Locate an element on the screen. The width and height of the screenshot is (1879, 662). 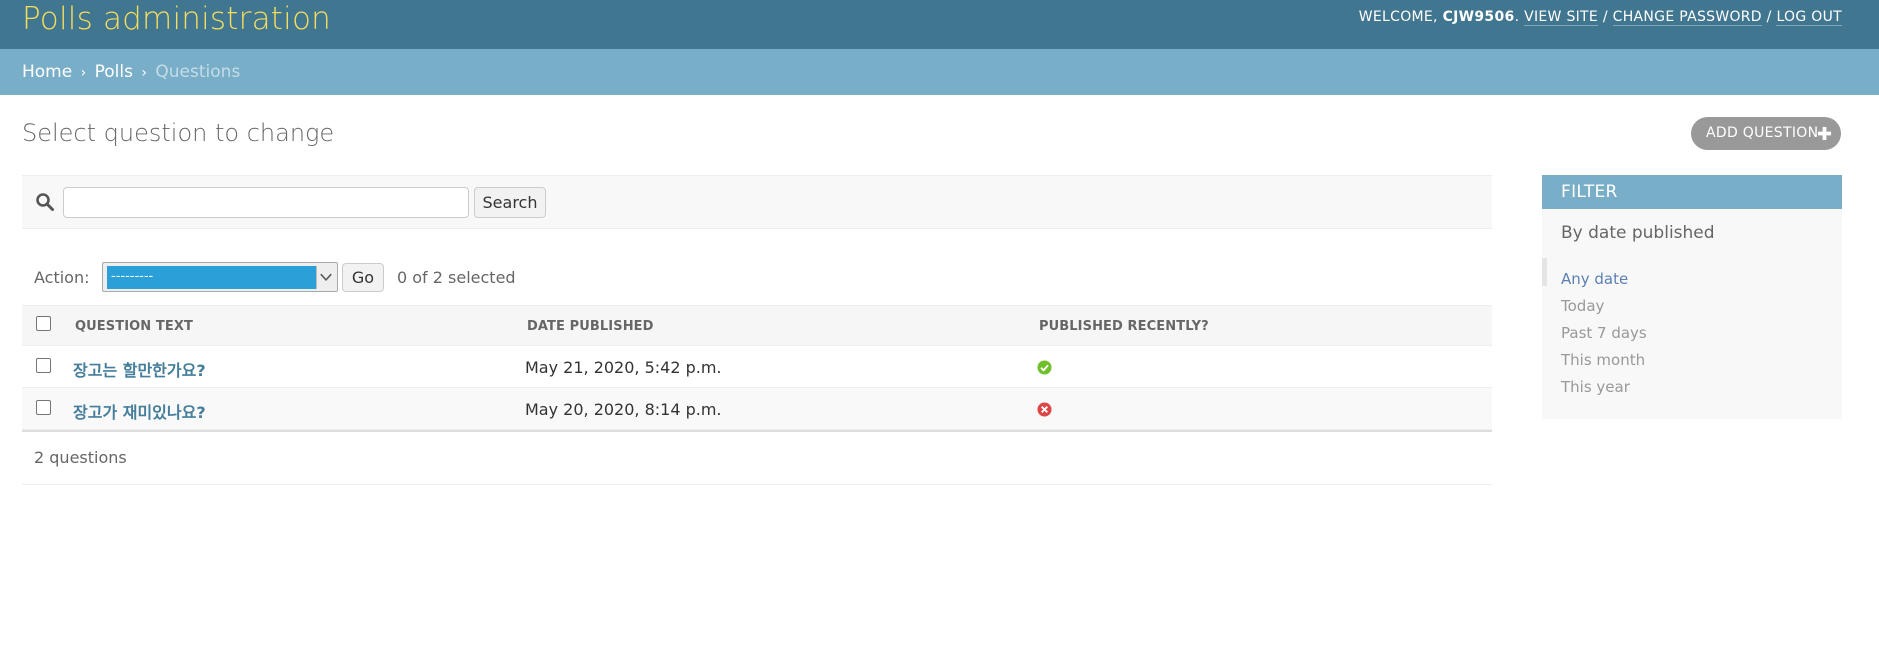
log-out-link: LOG OUT is located at coordinates (1809, 17).